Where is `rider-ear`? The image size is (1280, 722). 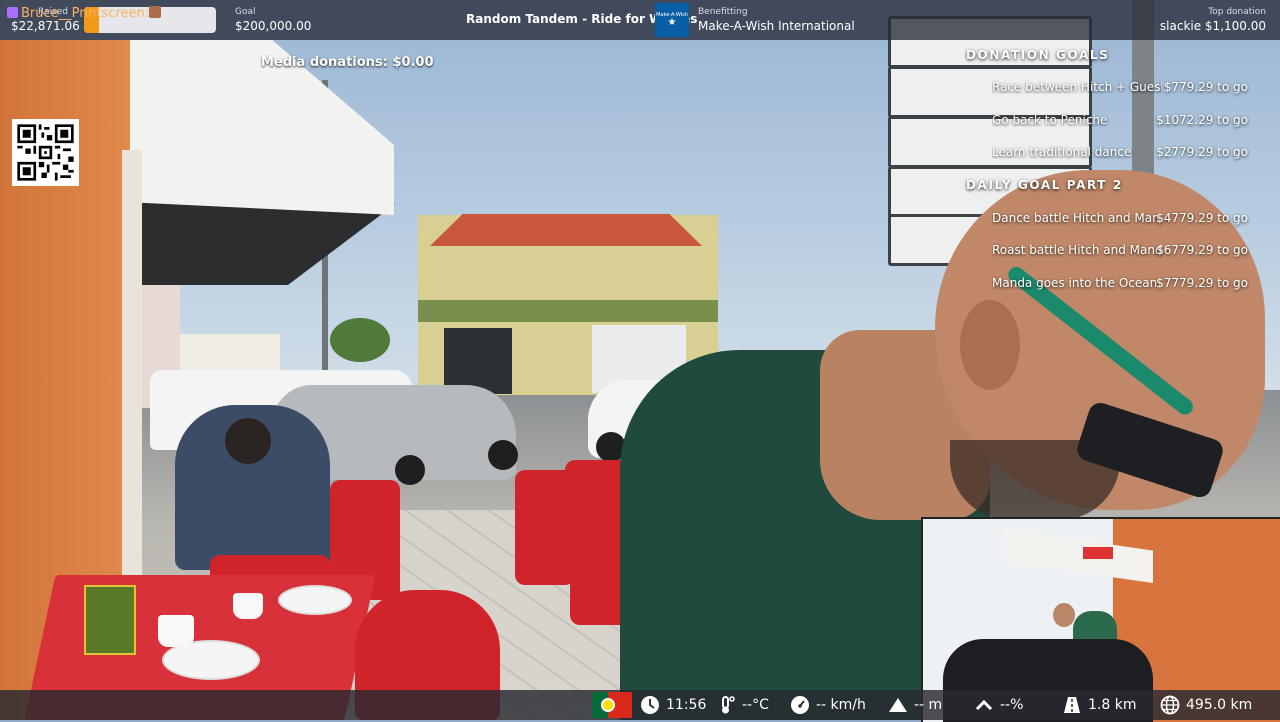
rider-ear is located at coordinates (990, 345).